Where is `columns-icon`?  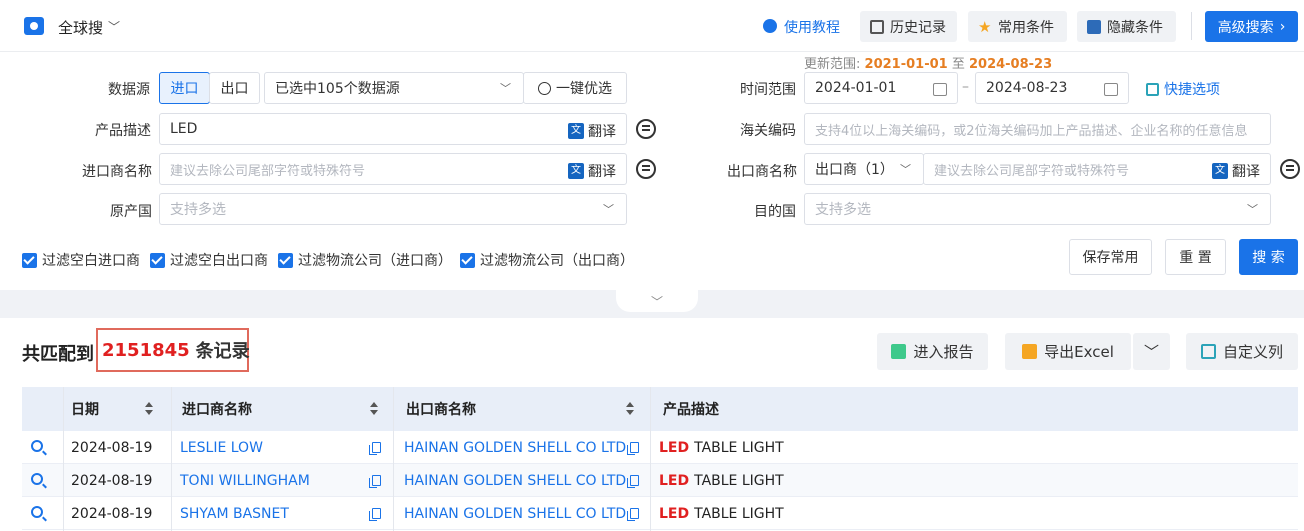
columns-icon is located at coordinates (1208, 351).